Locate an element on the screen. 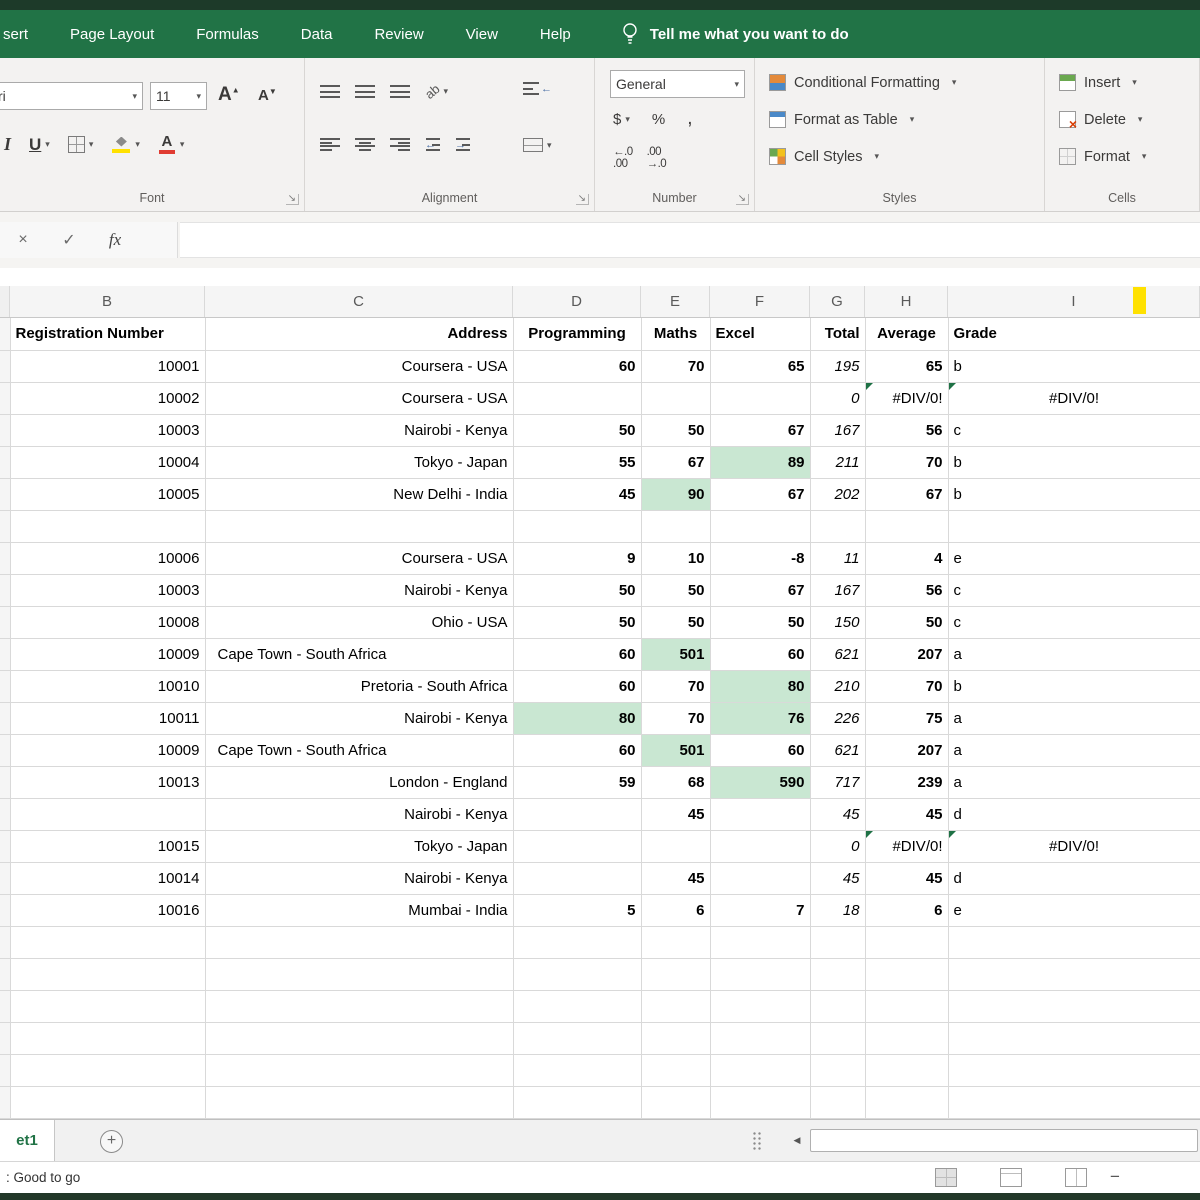 This screenshot has height=1200, width=1200. comma-format-button: , is located at coordinates (689, 119).